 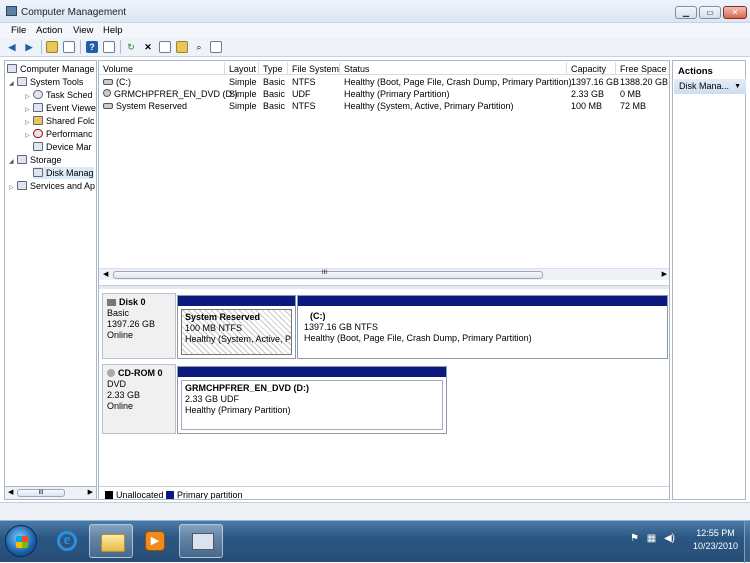 What do you see at coordinates (109, 47) in the screenshot?
I see `view-icon` at bounding box center [109, 47].